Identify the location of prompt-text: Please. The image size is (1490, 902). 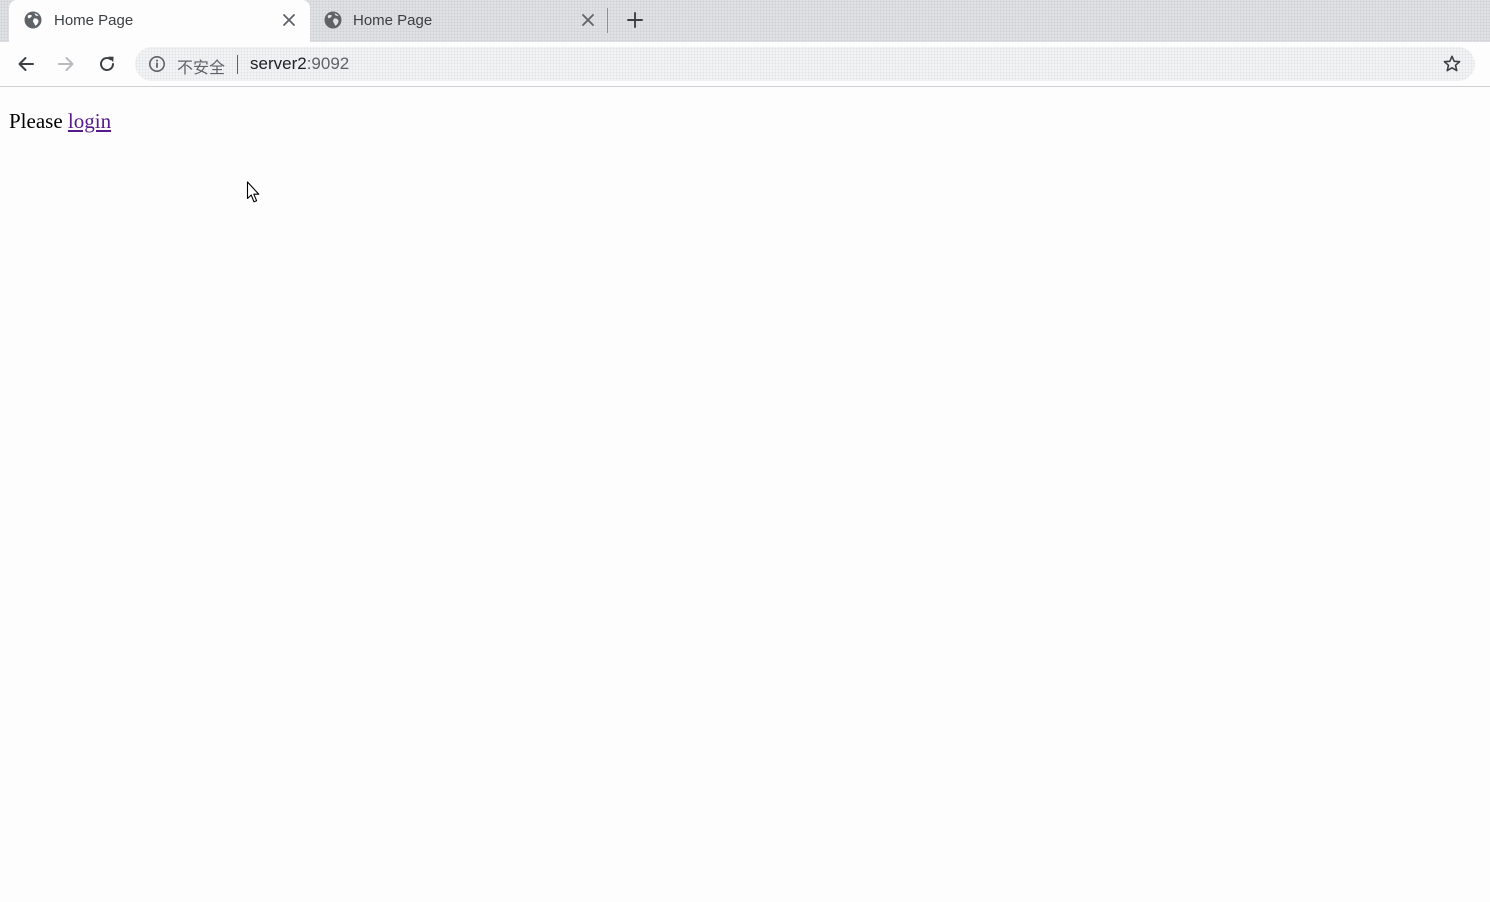
(36, 121).